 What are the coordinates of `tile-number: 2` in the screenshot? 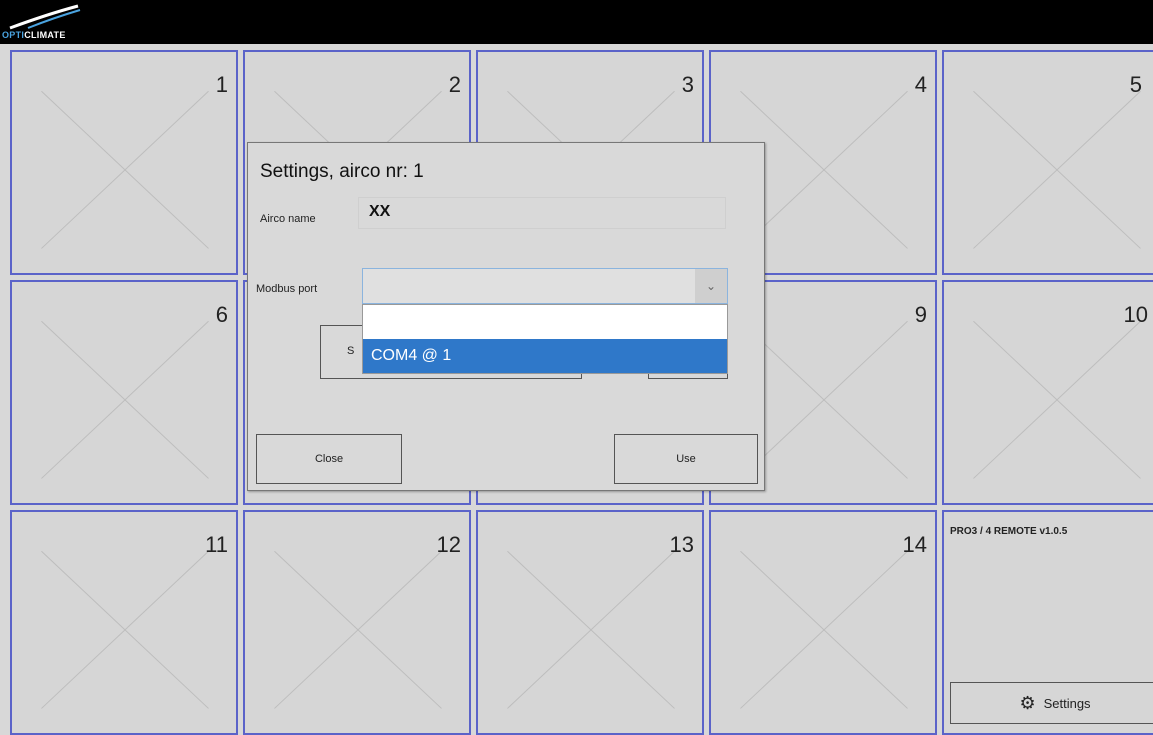 It's located at (454, 84).